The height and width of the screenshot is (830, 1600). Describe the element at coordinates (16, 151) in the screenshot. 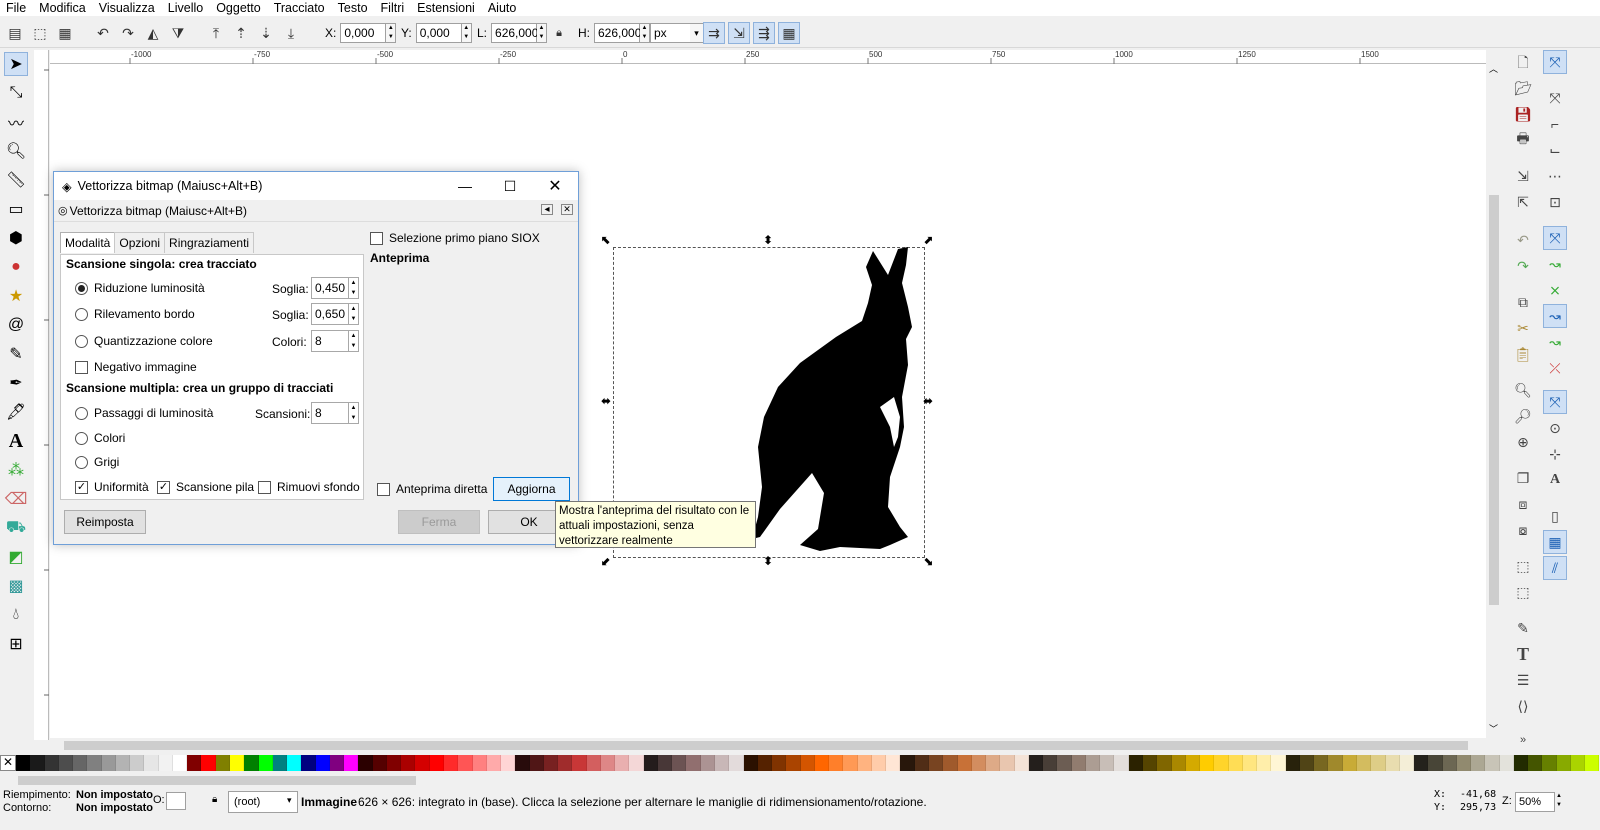

I see `zoom-tool-icon: 🔍︎` at that location.